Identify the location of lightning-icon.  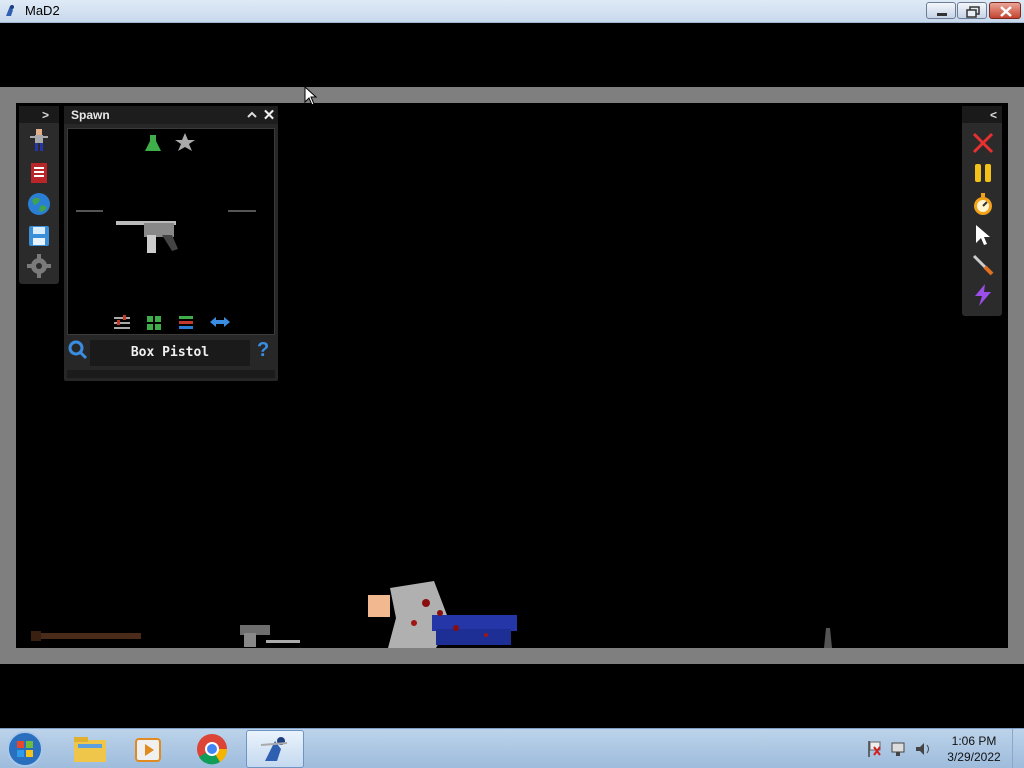
(983, 295).